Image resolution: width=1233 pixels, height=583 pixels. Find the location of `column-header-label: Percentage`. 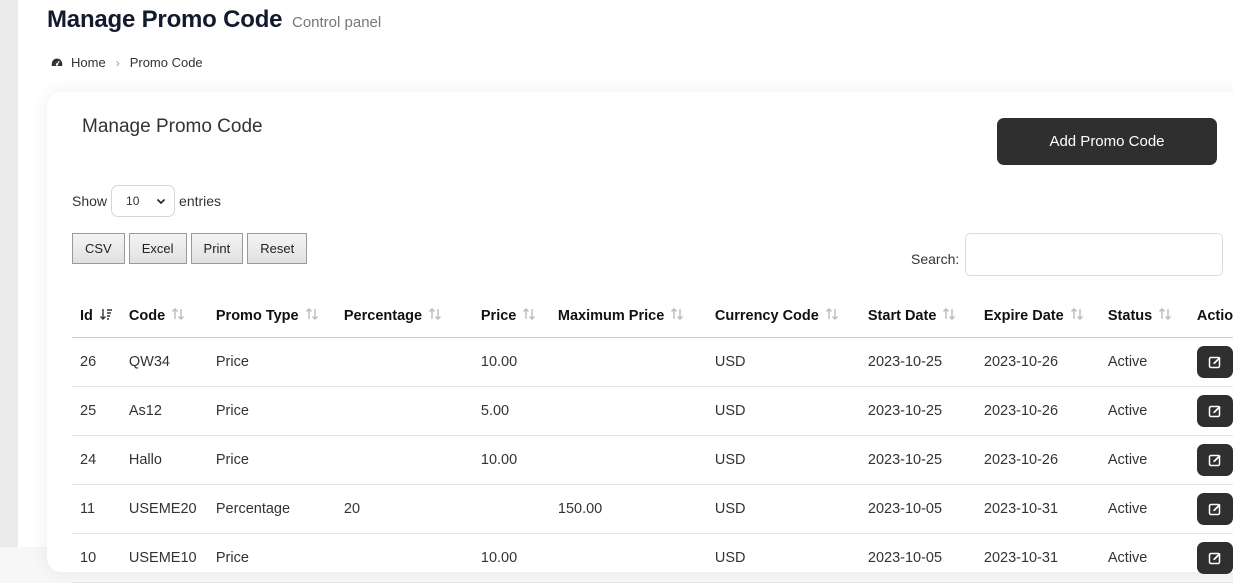

column-header-label: Percentage is located at coordinates (383, 315).